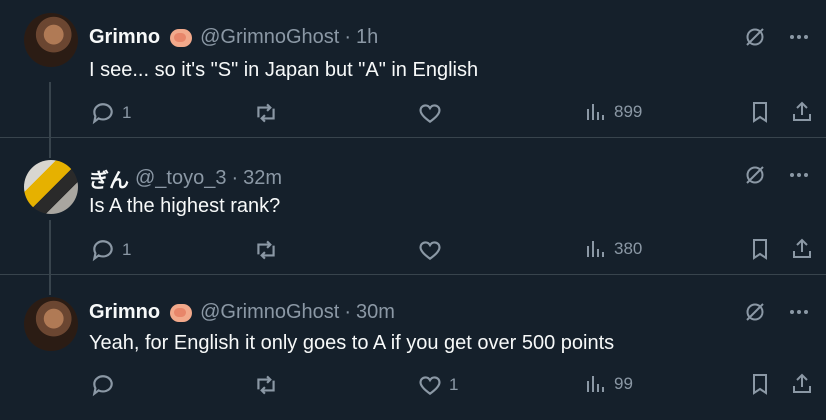  I want to click on reply-button, so click(106, 385).